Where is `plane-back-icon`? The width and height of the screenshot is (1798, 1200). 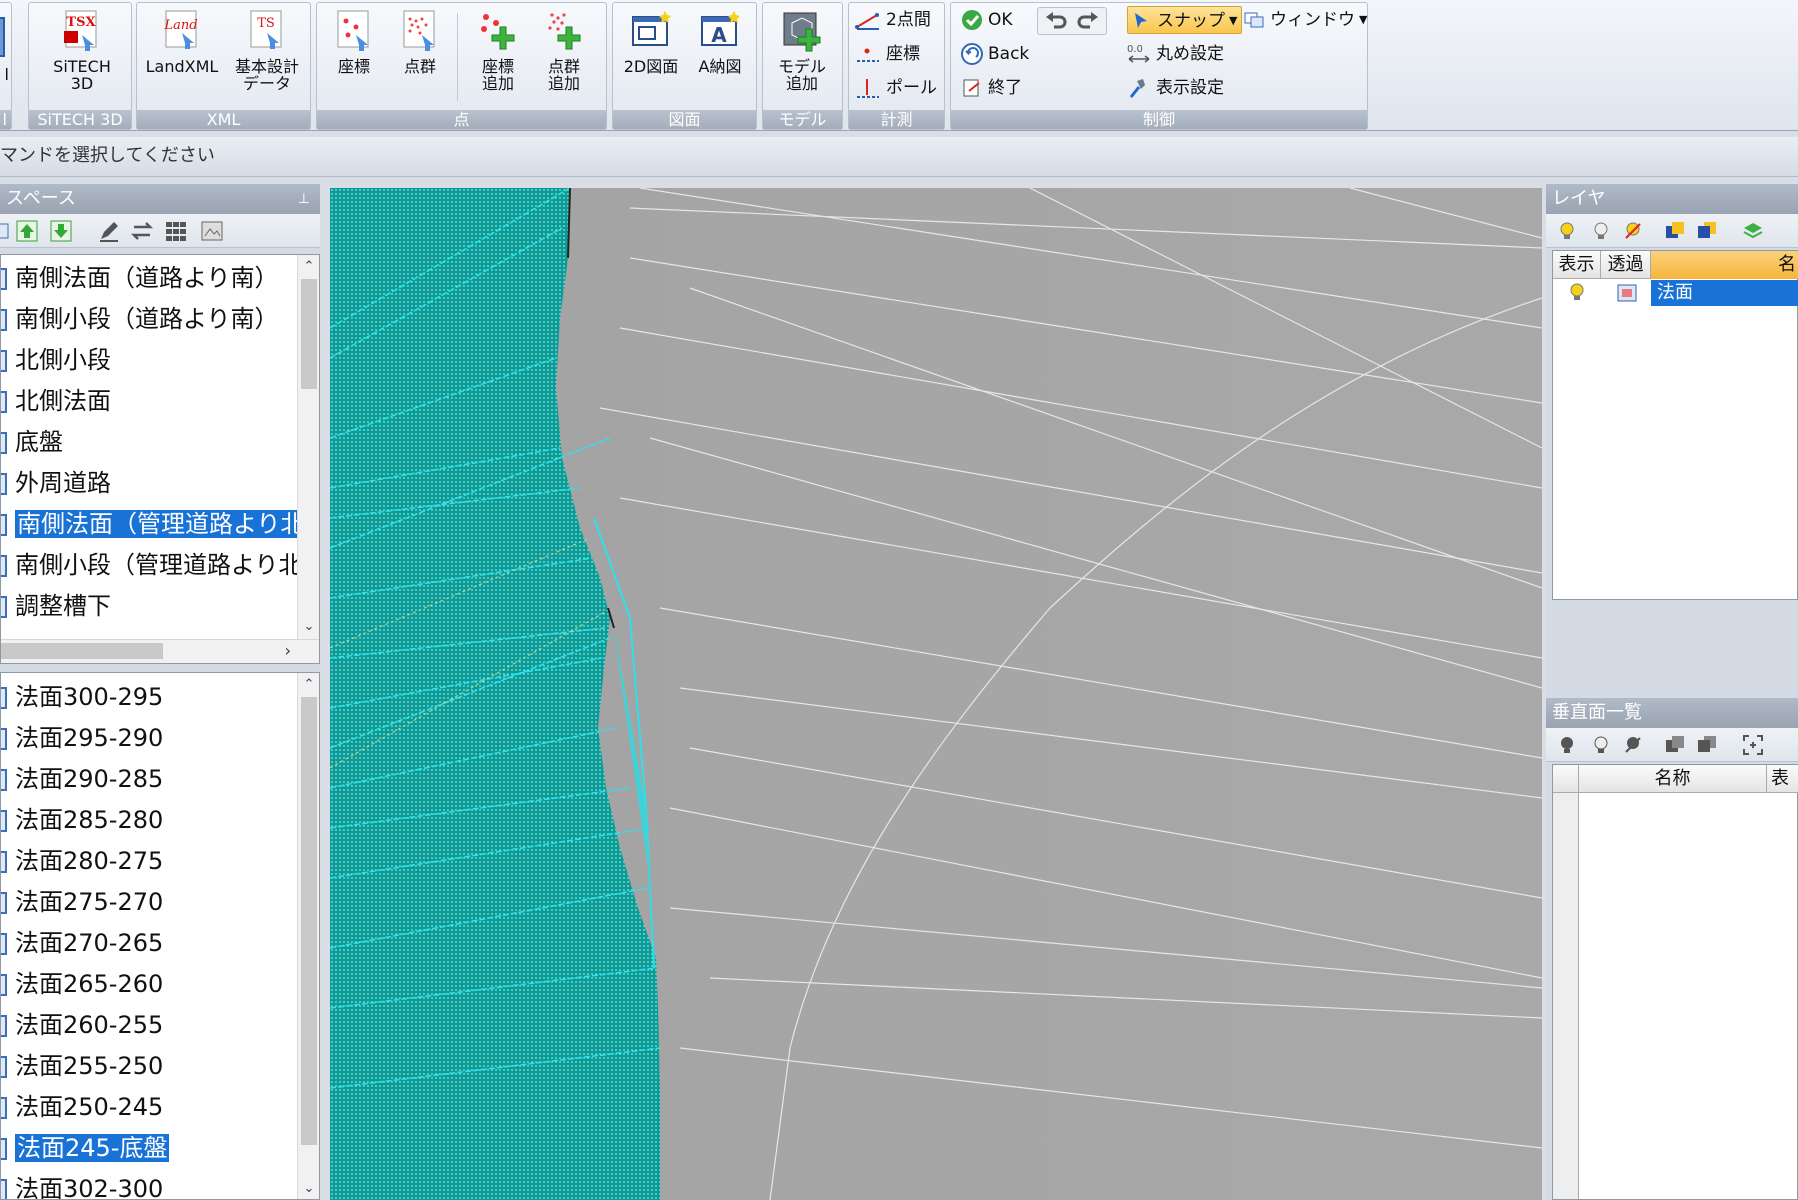
plane-back-icon is located at coordinates (1707, 745).